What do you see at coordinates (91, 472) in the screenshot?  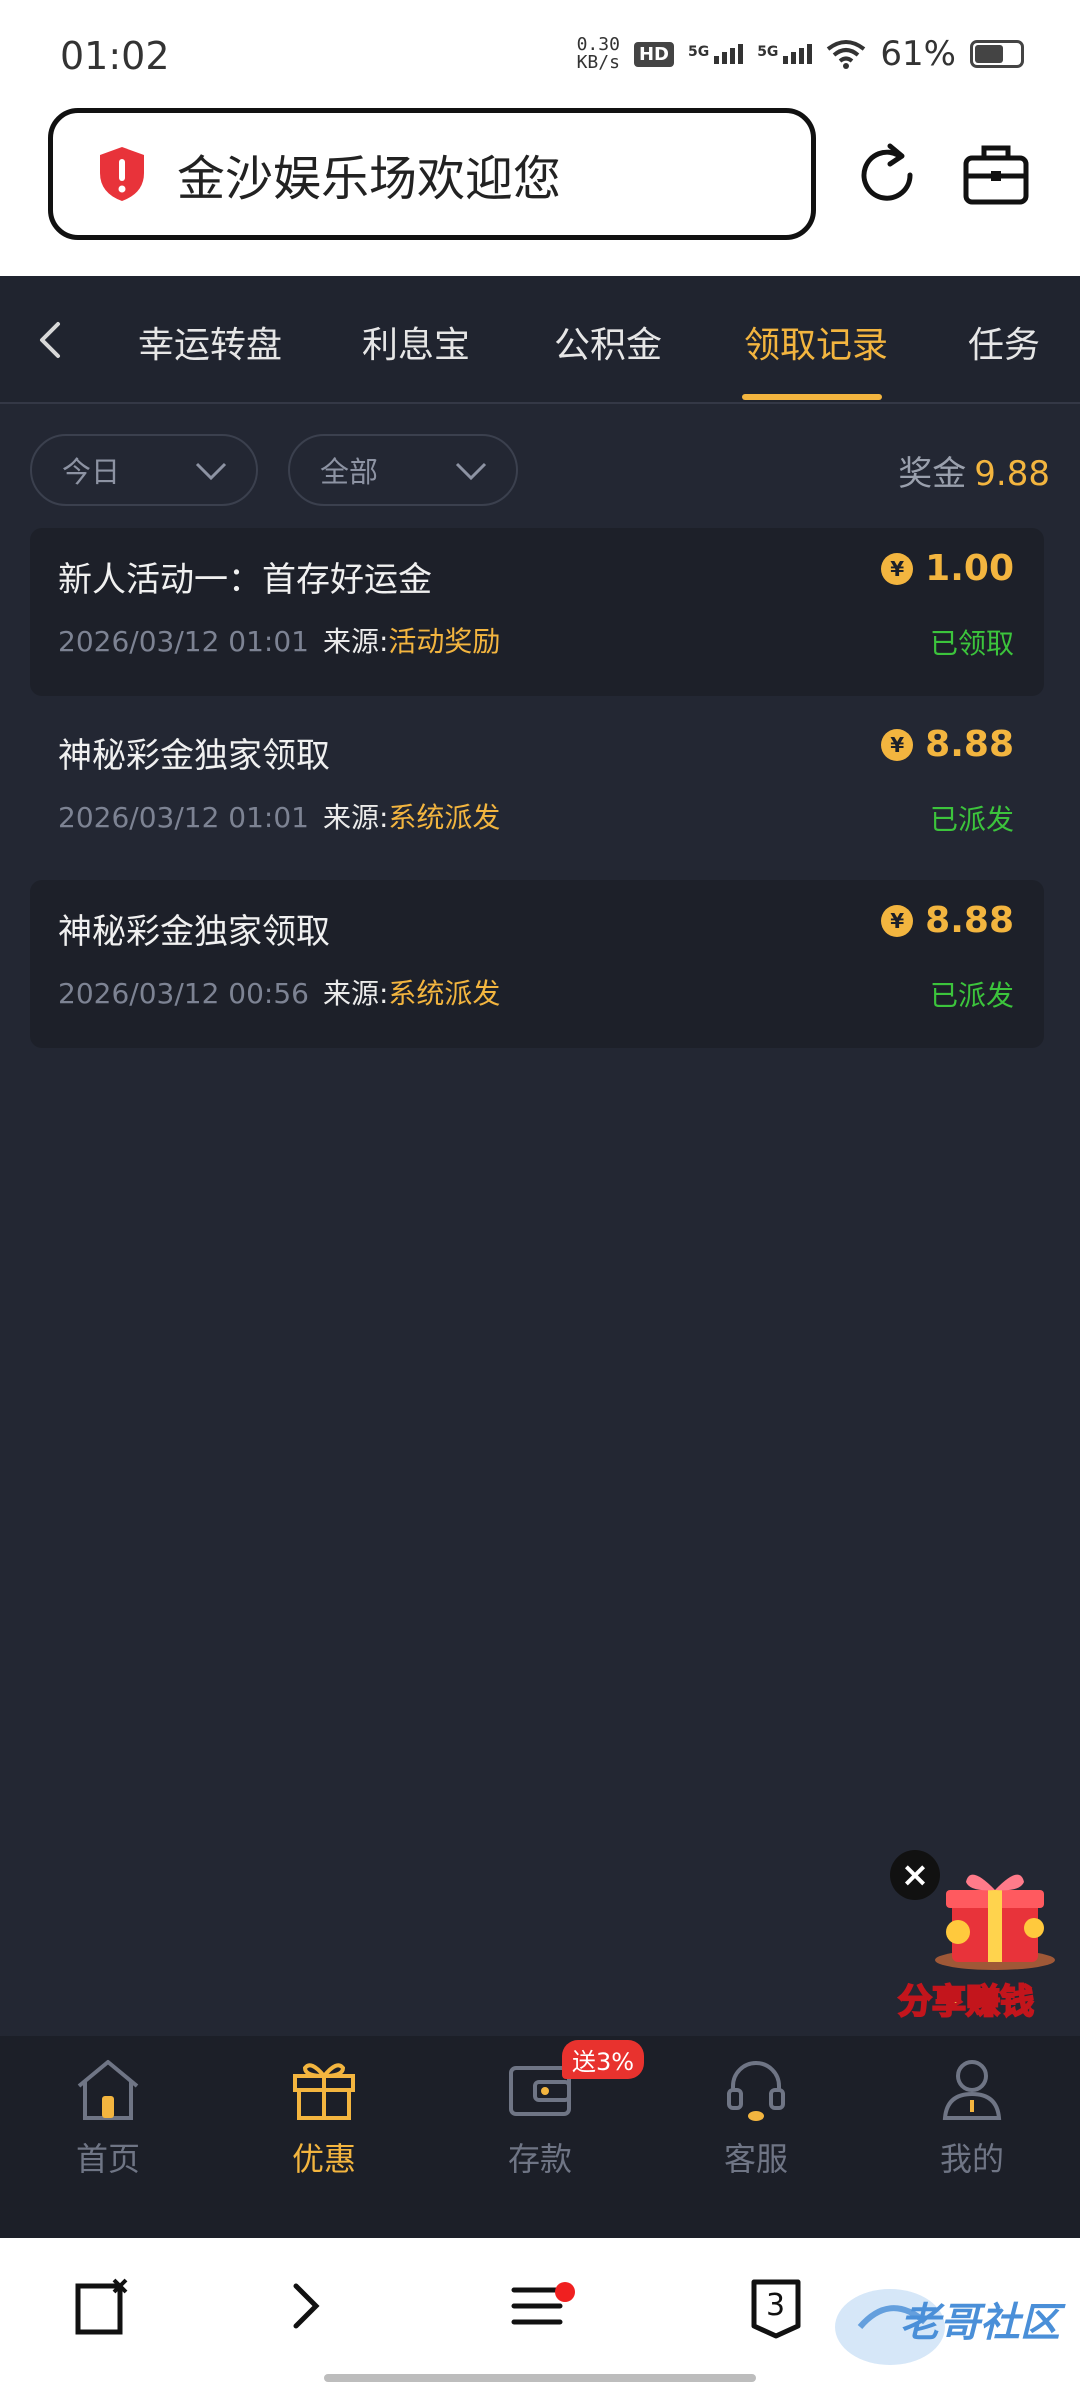 I see `date-filter-value: 今日` at bounding box center [91, 472].